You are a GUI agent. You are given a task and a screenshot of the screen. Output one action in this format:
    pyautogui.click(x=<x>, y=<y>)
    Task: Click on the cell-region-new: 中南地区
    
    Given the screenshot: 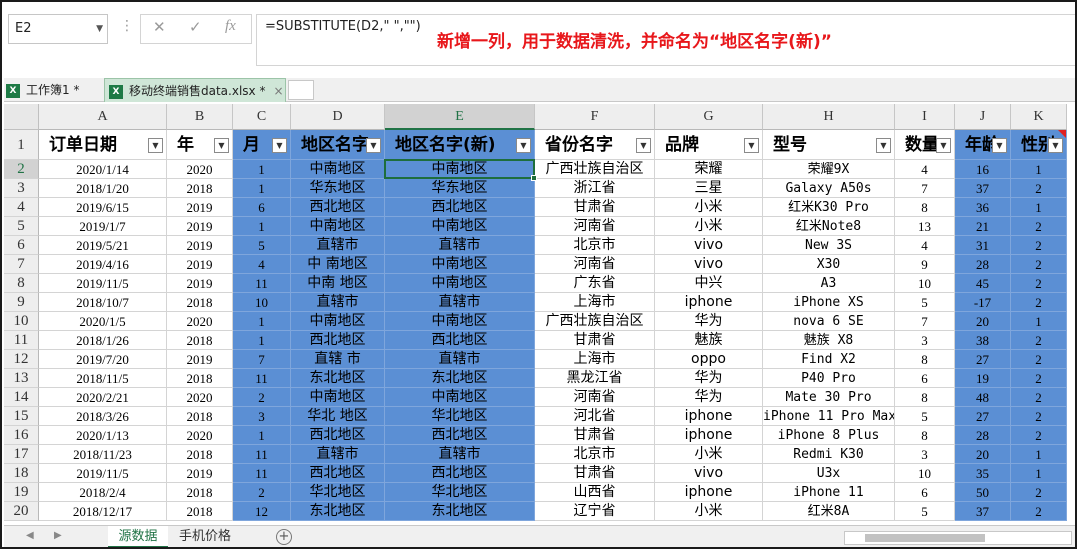 What is the action you would take?
    pyautogui.click(x=460, y=283)
    